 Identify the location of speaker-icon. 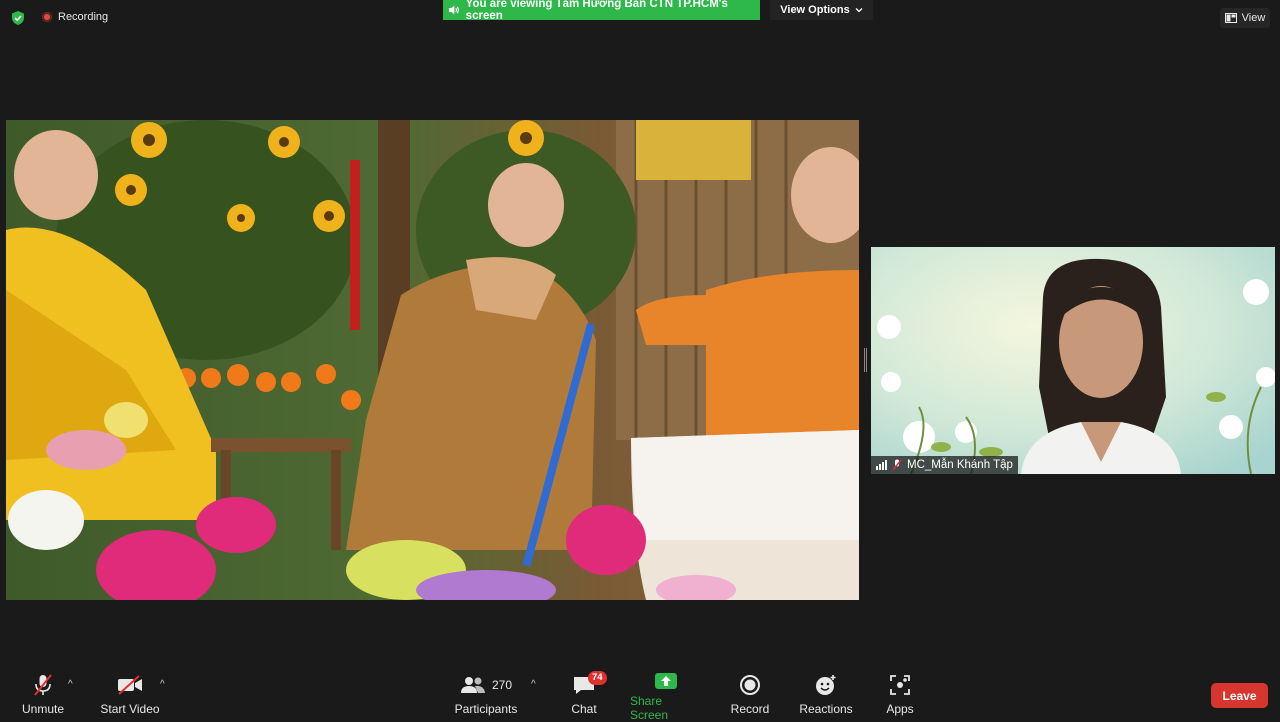
(453, 10).